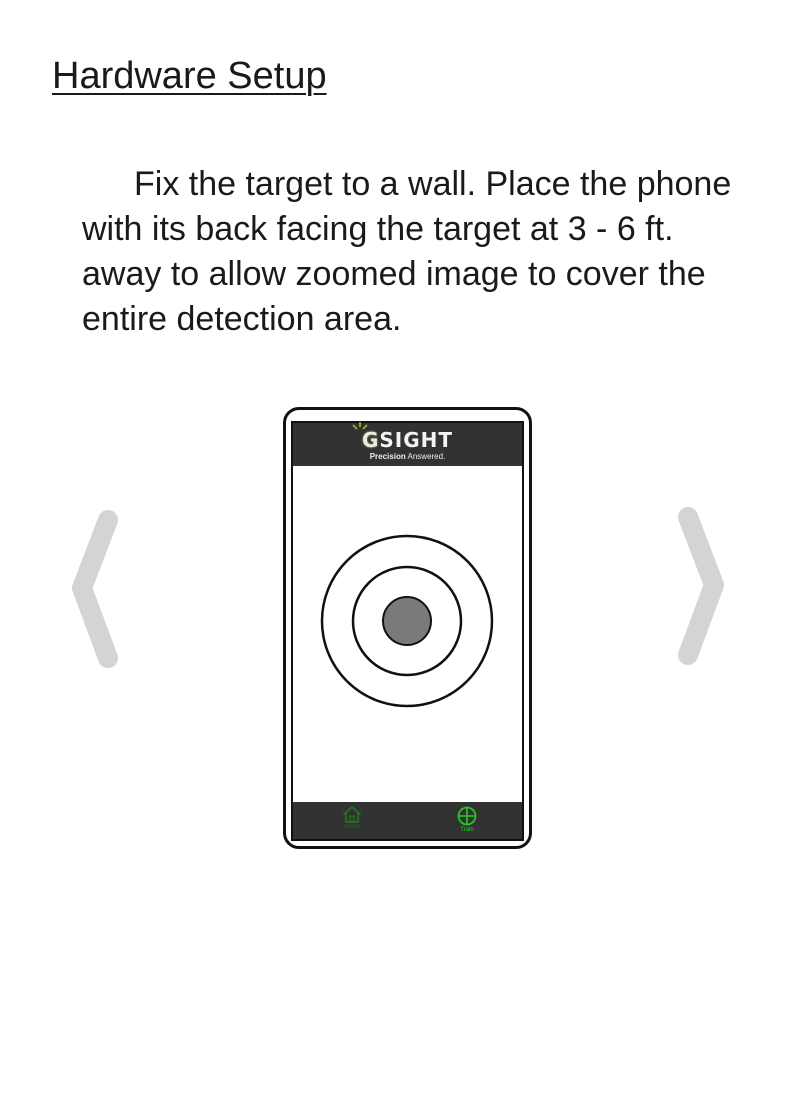  What do you see at coordinates (407, 456) in the screenshot?
I see `logo-tagline: Precision Answered.` at bounding box center [407, 456].